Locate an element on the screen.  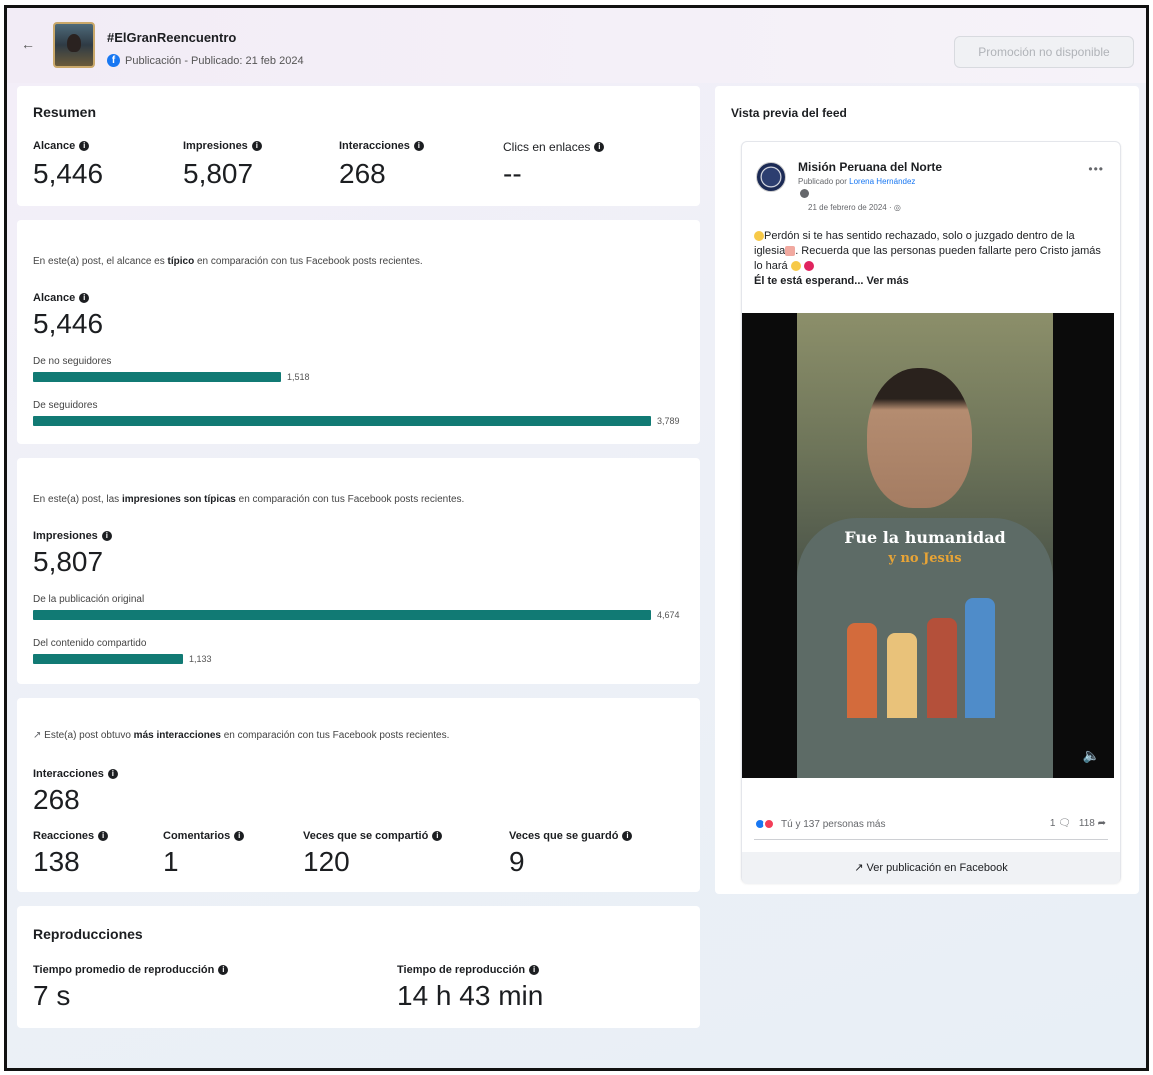
metric-value-interactions: 268 is located at coordinates (362, 173).